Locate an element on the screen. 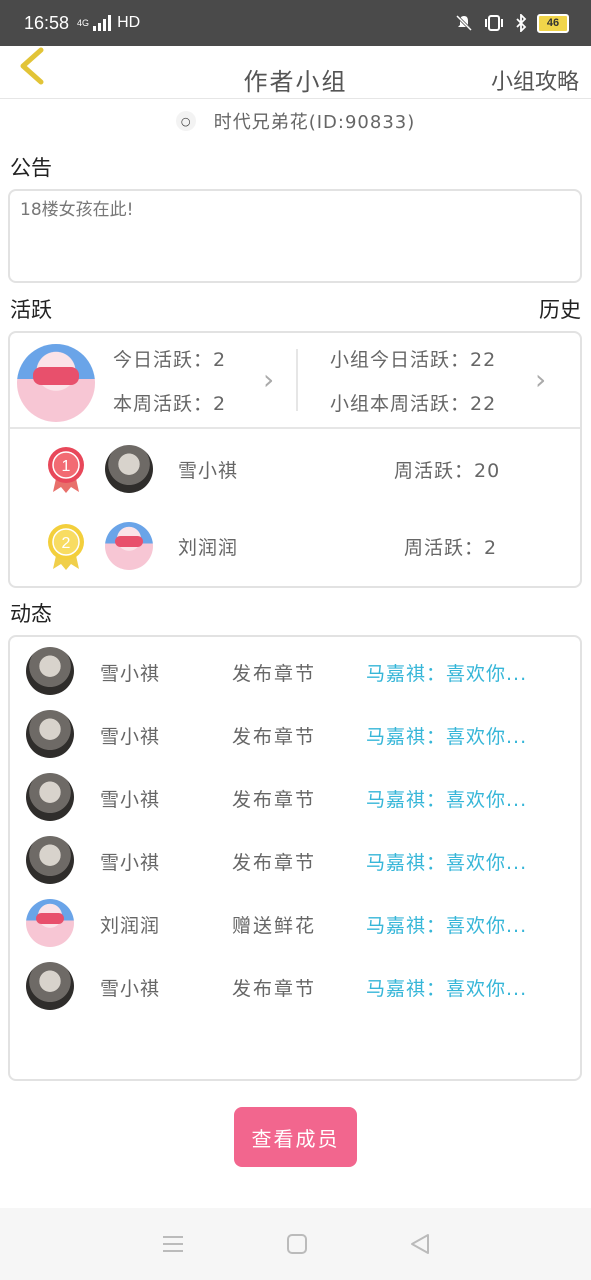 Image resolution: width=591 pixels, height=1280 pixels. gold-medal-icon: 1 is located at coordinates (66, 470).